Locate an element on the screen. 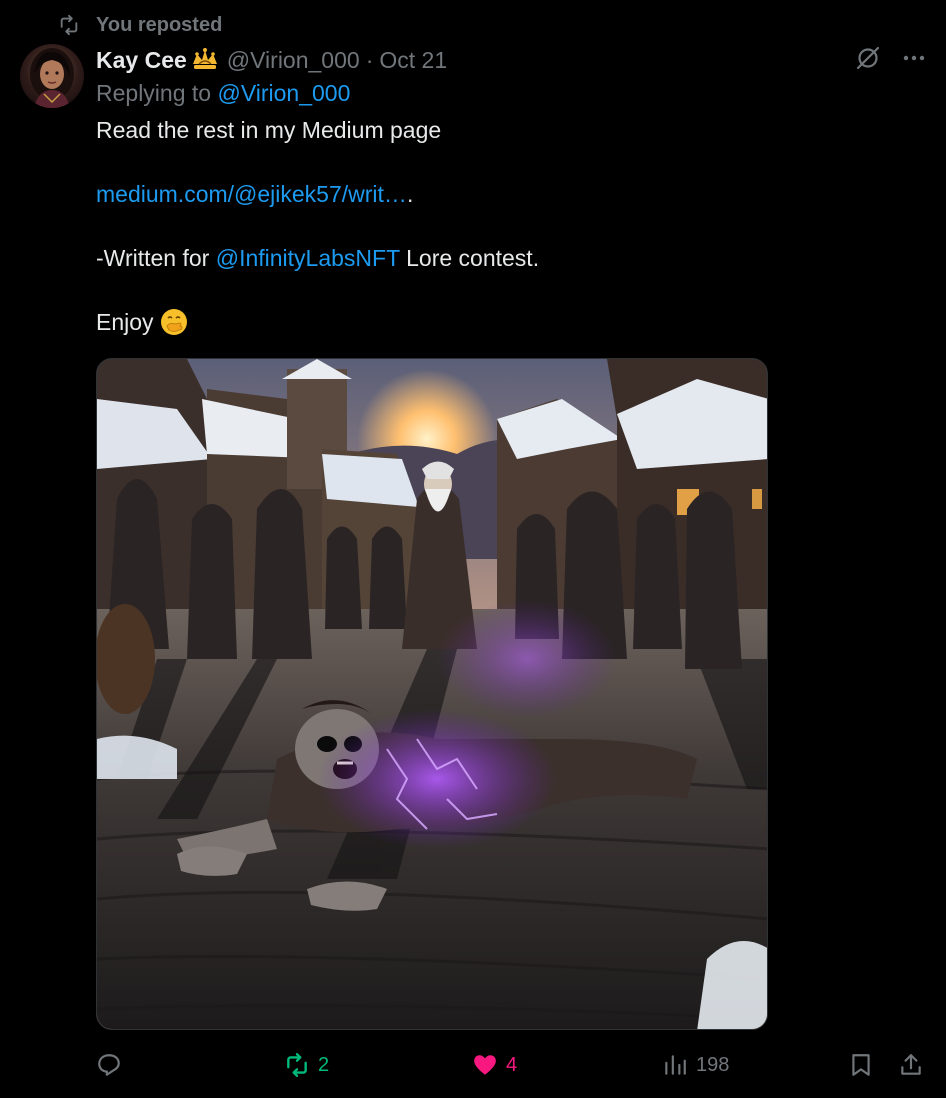  lore-contest-label: Lore contest. is located at coordinates (469, 258).